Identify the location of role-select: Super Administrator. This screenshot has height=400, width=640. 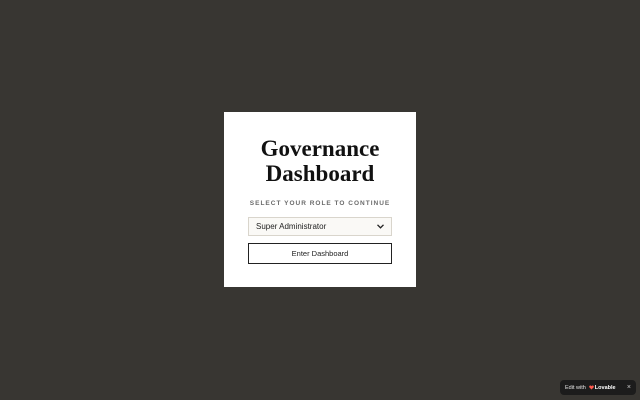
(320, 226).